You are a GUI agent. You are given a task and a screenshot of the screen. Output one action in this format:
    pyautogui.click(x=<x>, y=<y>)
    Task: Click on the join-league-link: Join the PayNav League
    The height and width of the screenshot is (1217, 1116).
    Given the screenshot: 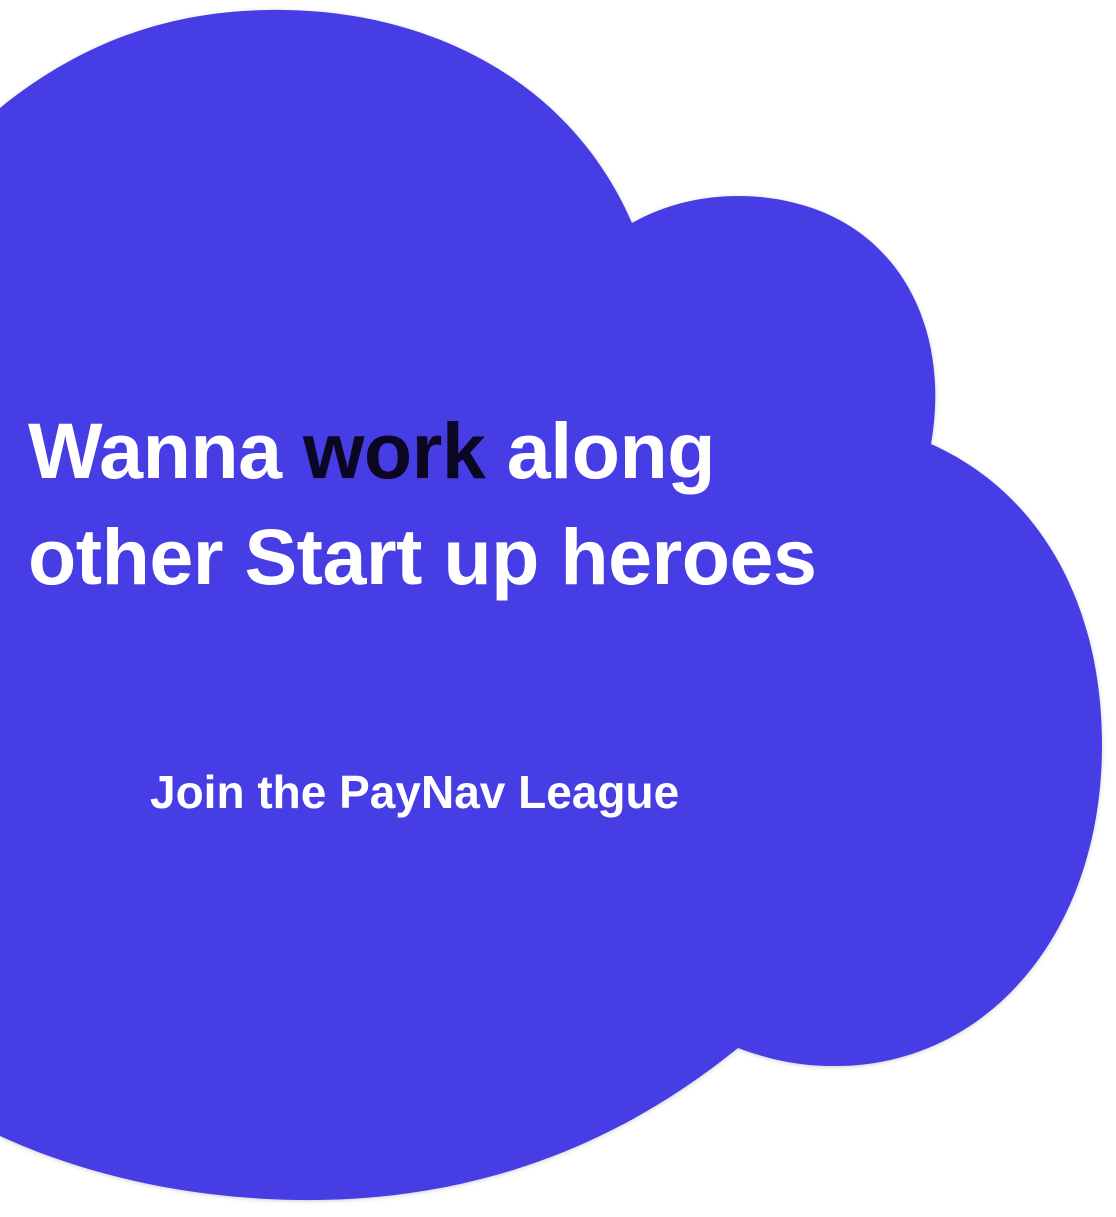 What is the action you would take?
    pyautogui.click(x=414, y=792)
    